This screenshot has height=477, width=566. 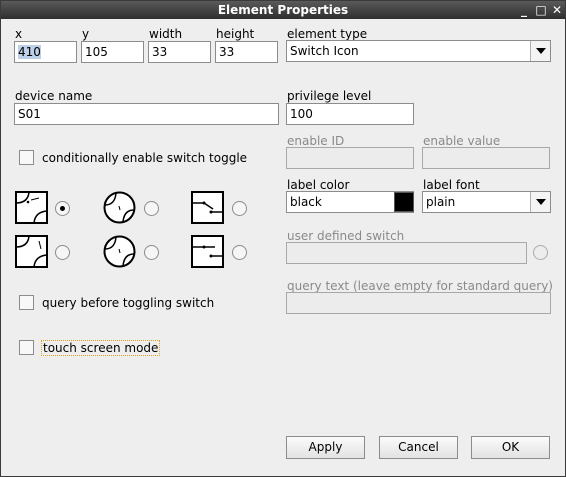 What do you see at coordinates (26, 347) in the screenshot?
I see `touch-screen-mode-checkbox` at bounding box center [26, 347].